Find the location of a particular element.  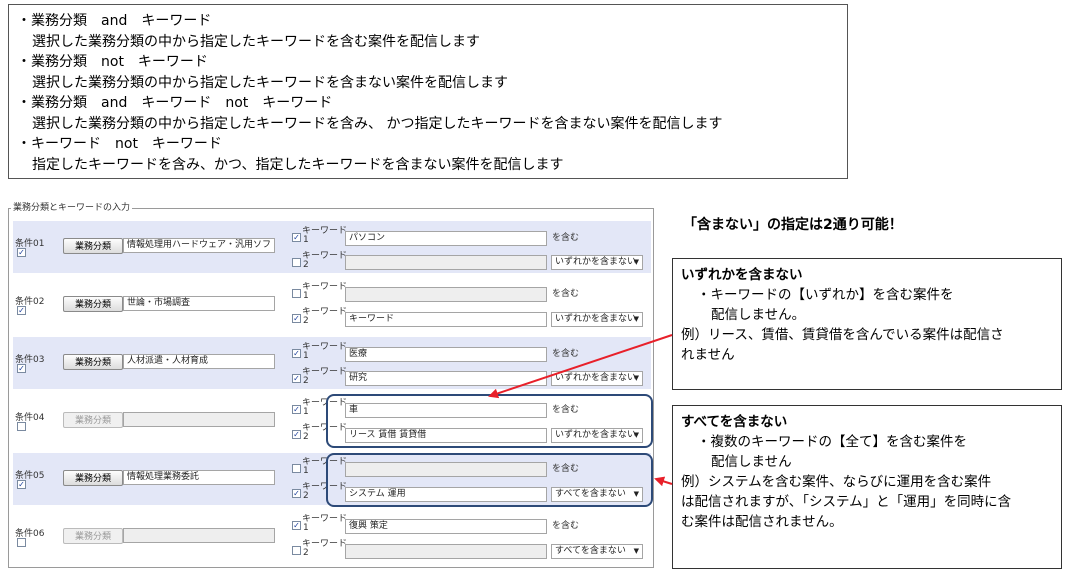

callout-arrows is located at coordinates (580, 410).